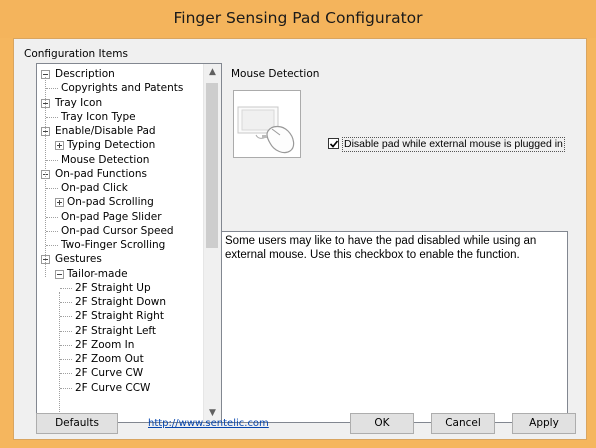 The width and height of the screenshot is (596, 448). I want to click on tree-item: On-pad Scrolling, so click(120, 202).